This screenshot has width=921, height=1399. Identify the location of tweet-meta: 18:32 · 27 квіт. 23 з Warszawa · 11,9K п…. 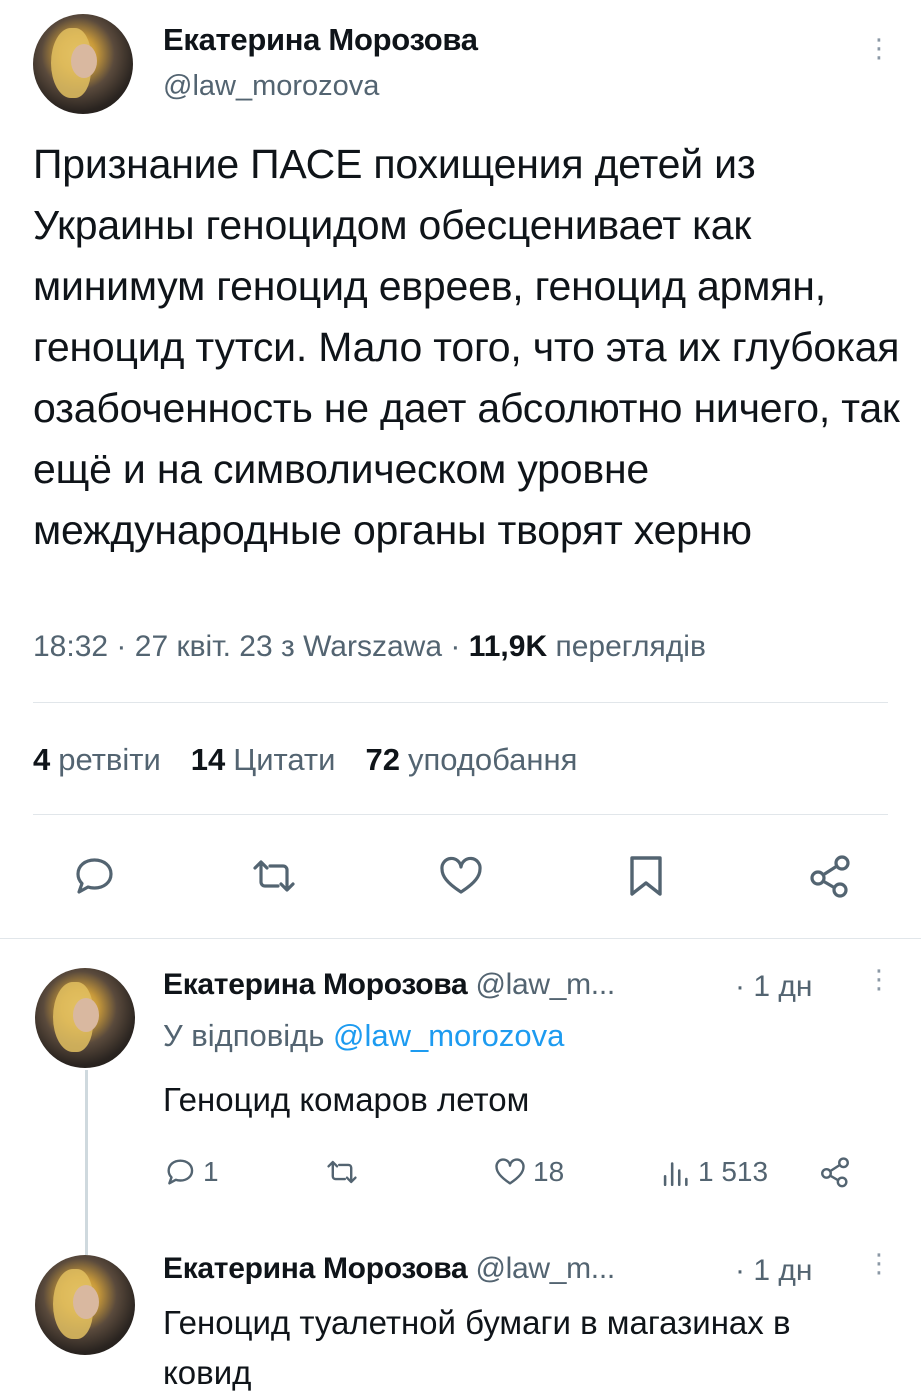
(369, 646).